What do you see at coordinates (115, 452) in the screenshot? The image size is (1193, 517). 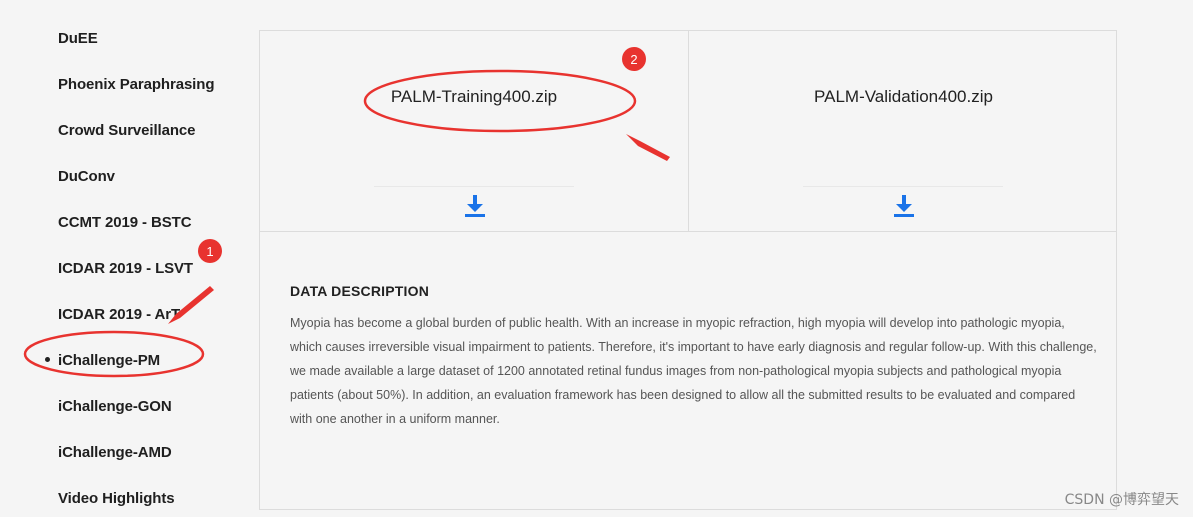 I see `sidebar-item-ichallenge-amd: iChallenge-AMD` at bounding box center [115, 452].